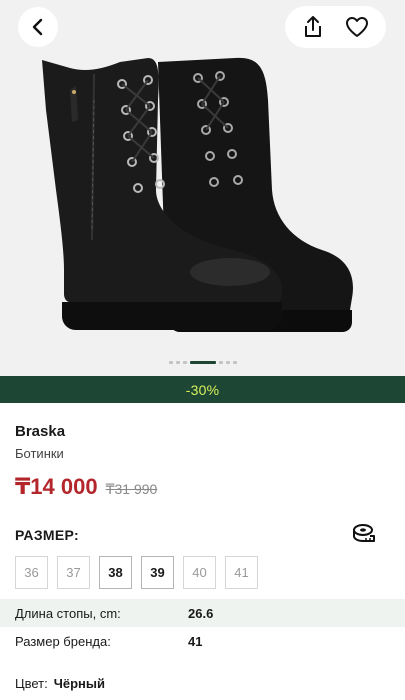  What do you see at coordinates (335, 27) in the screenshot?
I see `header-actions` at bounding box center [335, 27].